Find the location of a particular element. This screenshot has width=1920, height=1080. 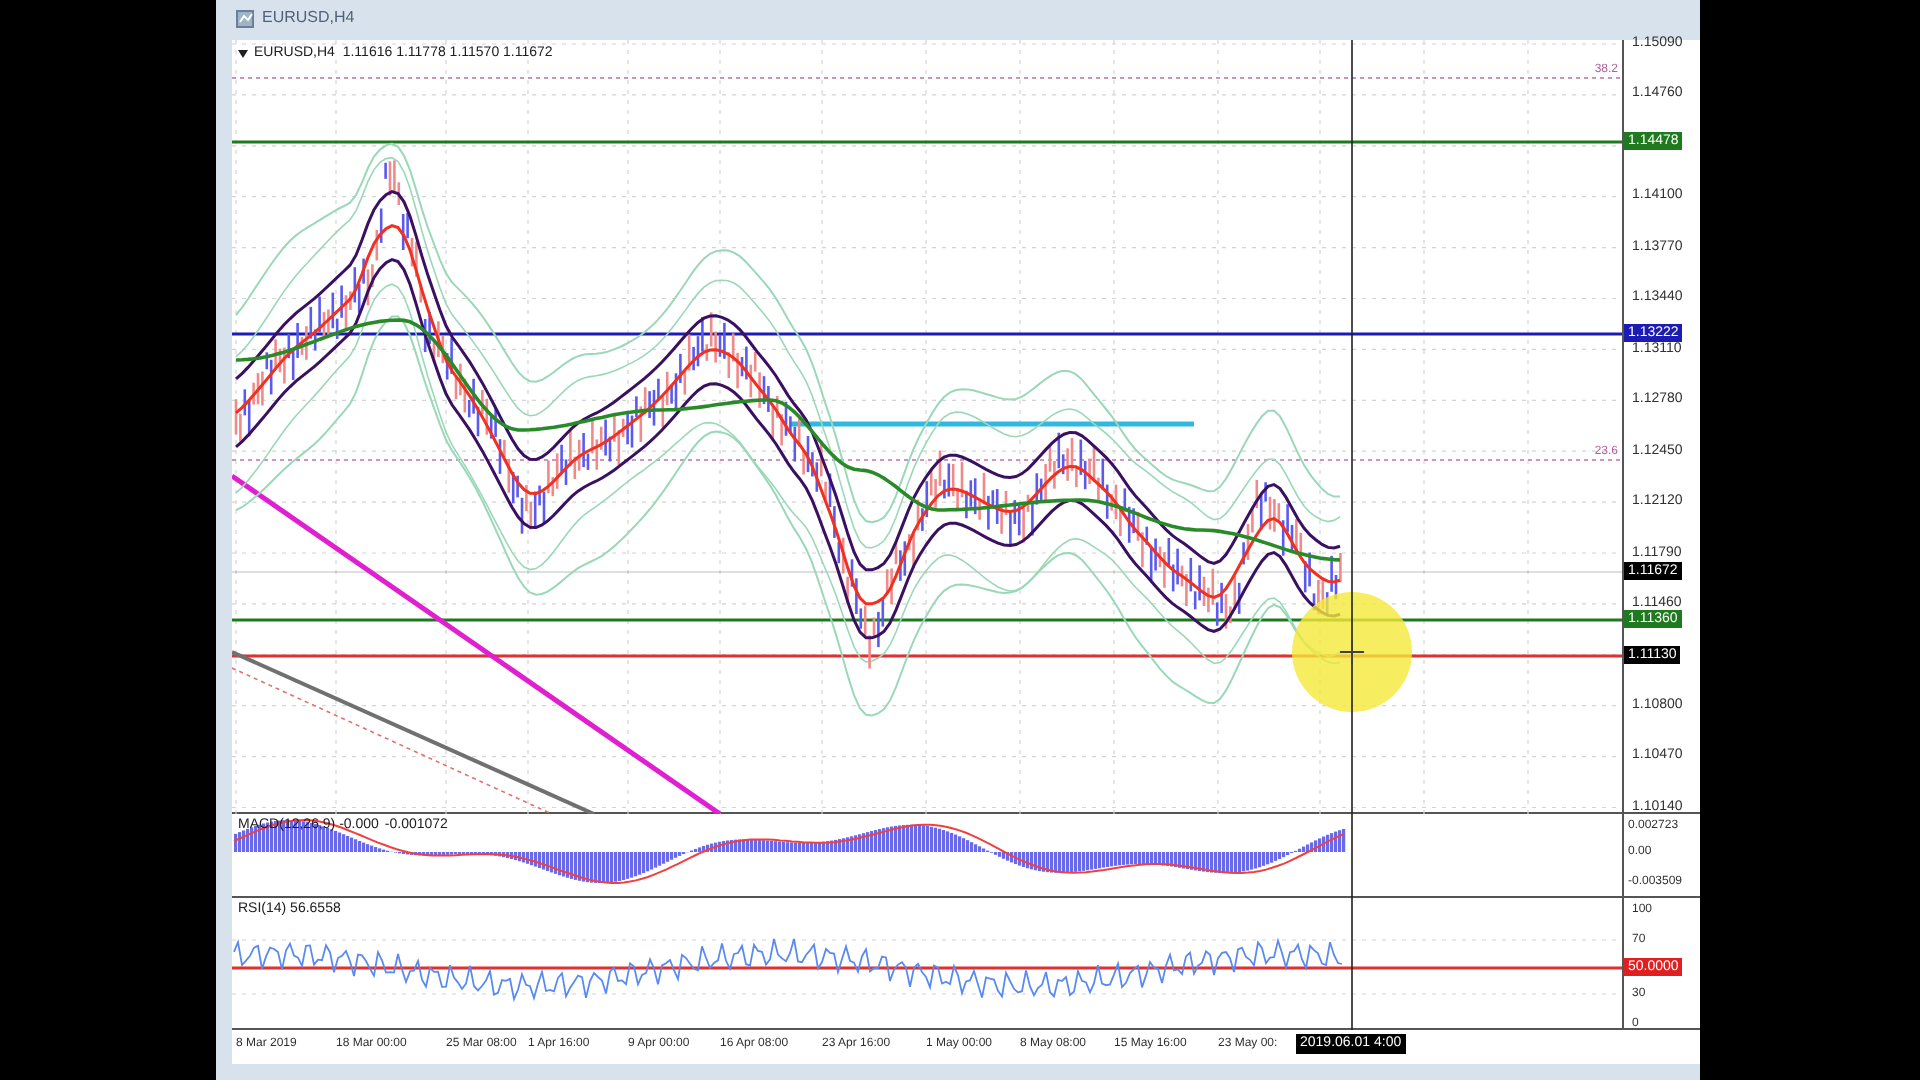

window-title: EURUSD,H4 is located at coordinates (308, 18).